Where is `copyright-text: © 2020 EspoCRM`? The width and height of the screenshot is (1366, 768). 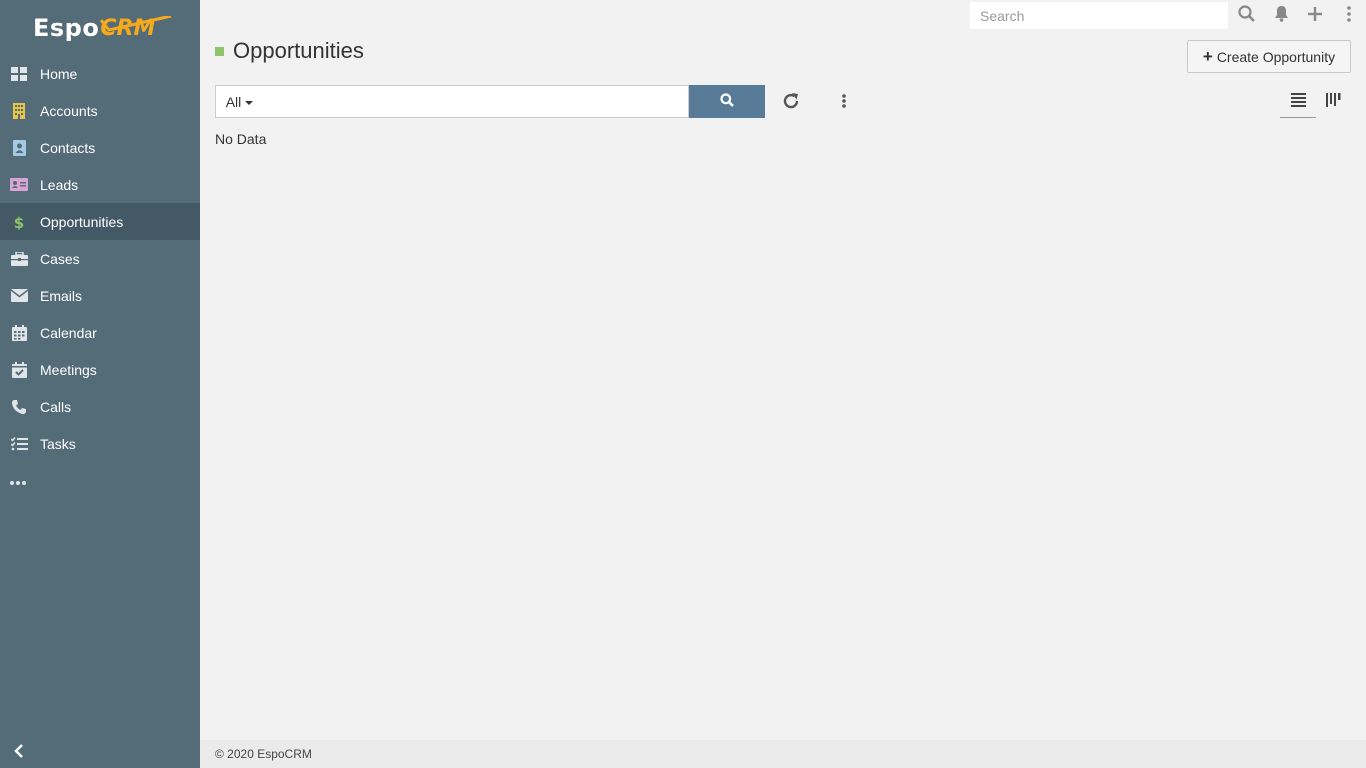 copyright-text: © 2020 EspoCRM is located at coordinates (263, 754).